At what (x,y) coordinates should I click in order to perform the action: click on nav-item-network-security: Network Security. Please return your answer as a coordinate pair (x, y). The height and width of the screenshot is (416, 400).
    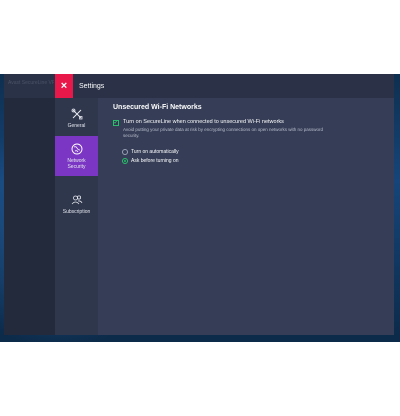
    Looking at the image, I should click on (76, 156).